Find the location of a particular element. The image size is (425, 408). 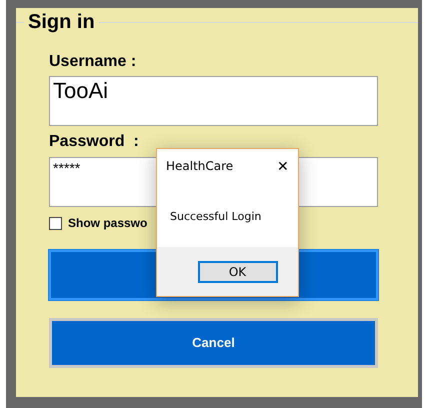

checkbox-label: Show passwo is located at coordinates (108, 223).